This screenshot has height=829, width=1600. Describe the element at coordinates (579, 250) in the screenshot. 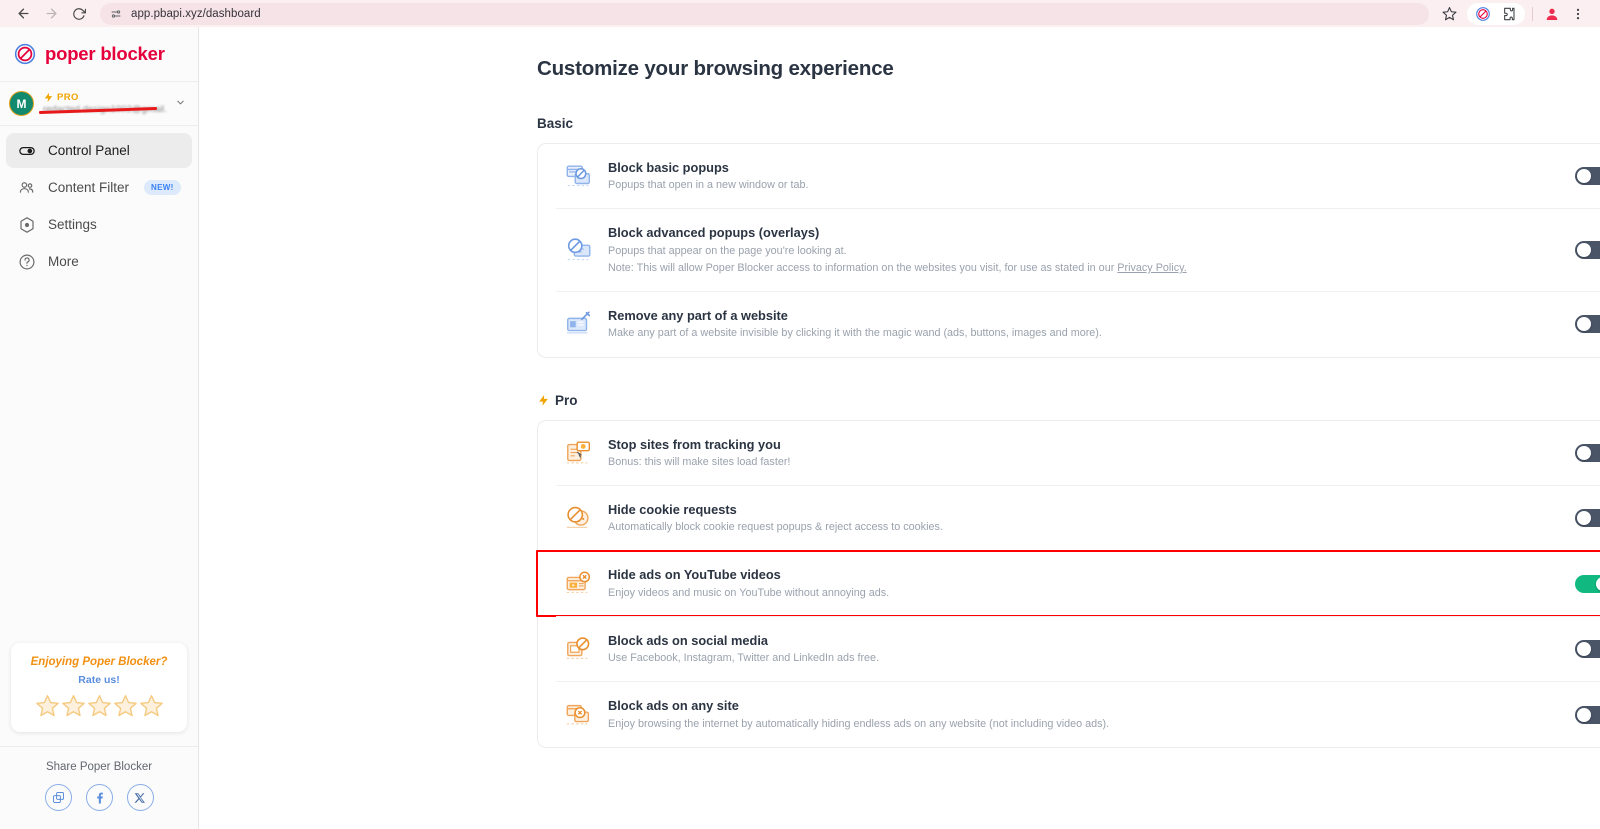

I see `overlay-blocked-icon` at that location.